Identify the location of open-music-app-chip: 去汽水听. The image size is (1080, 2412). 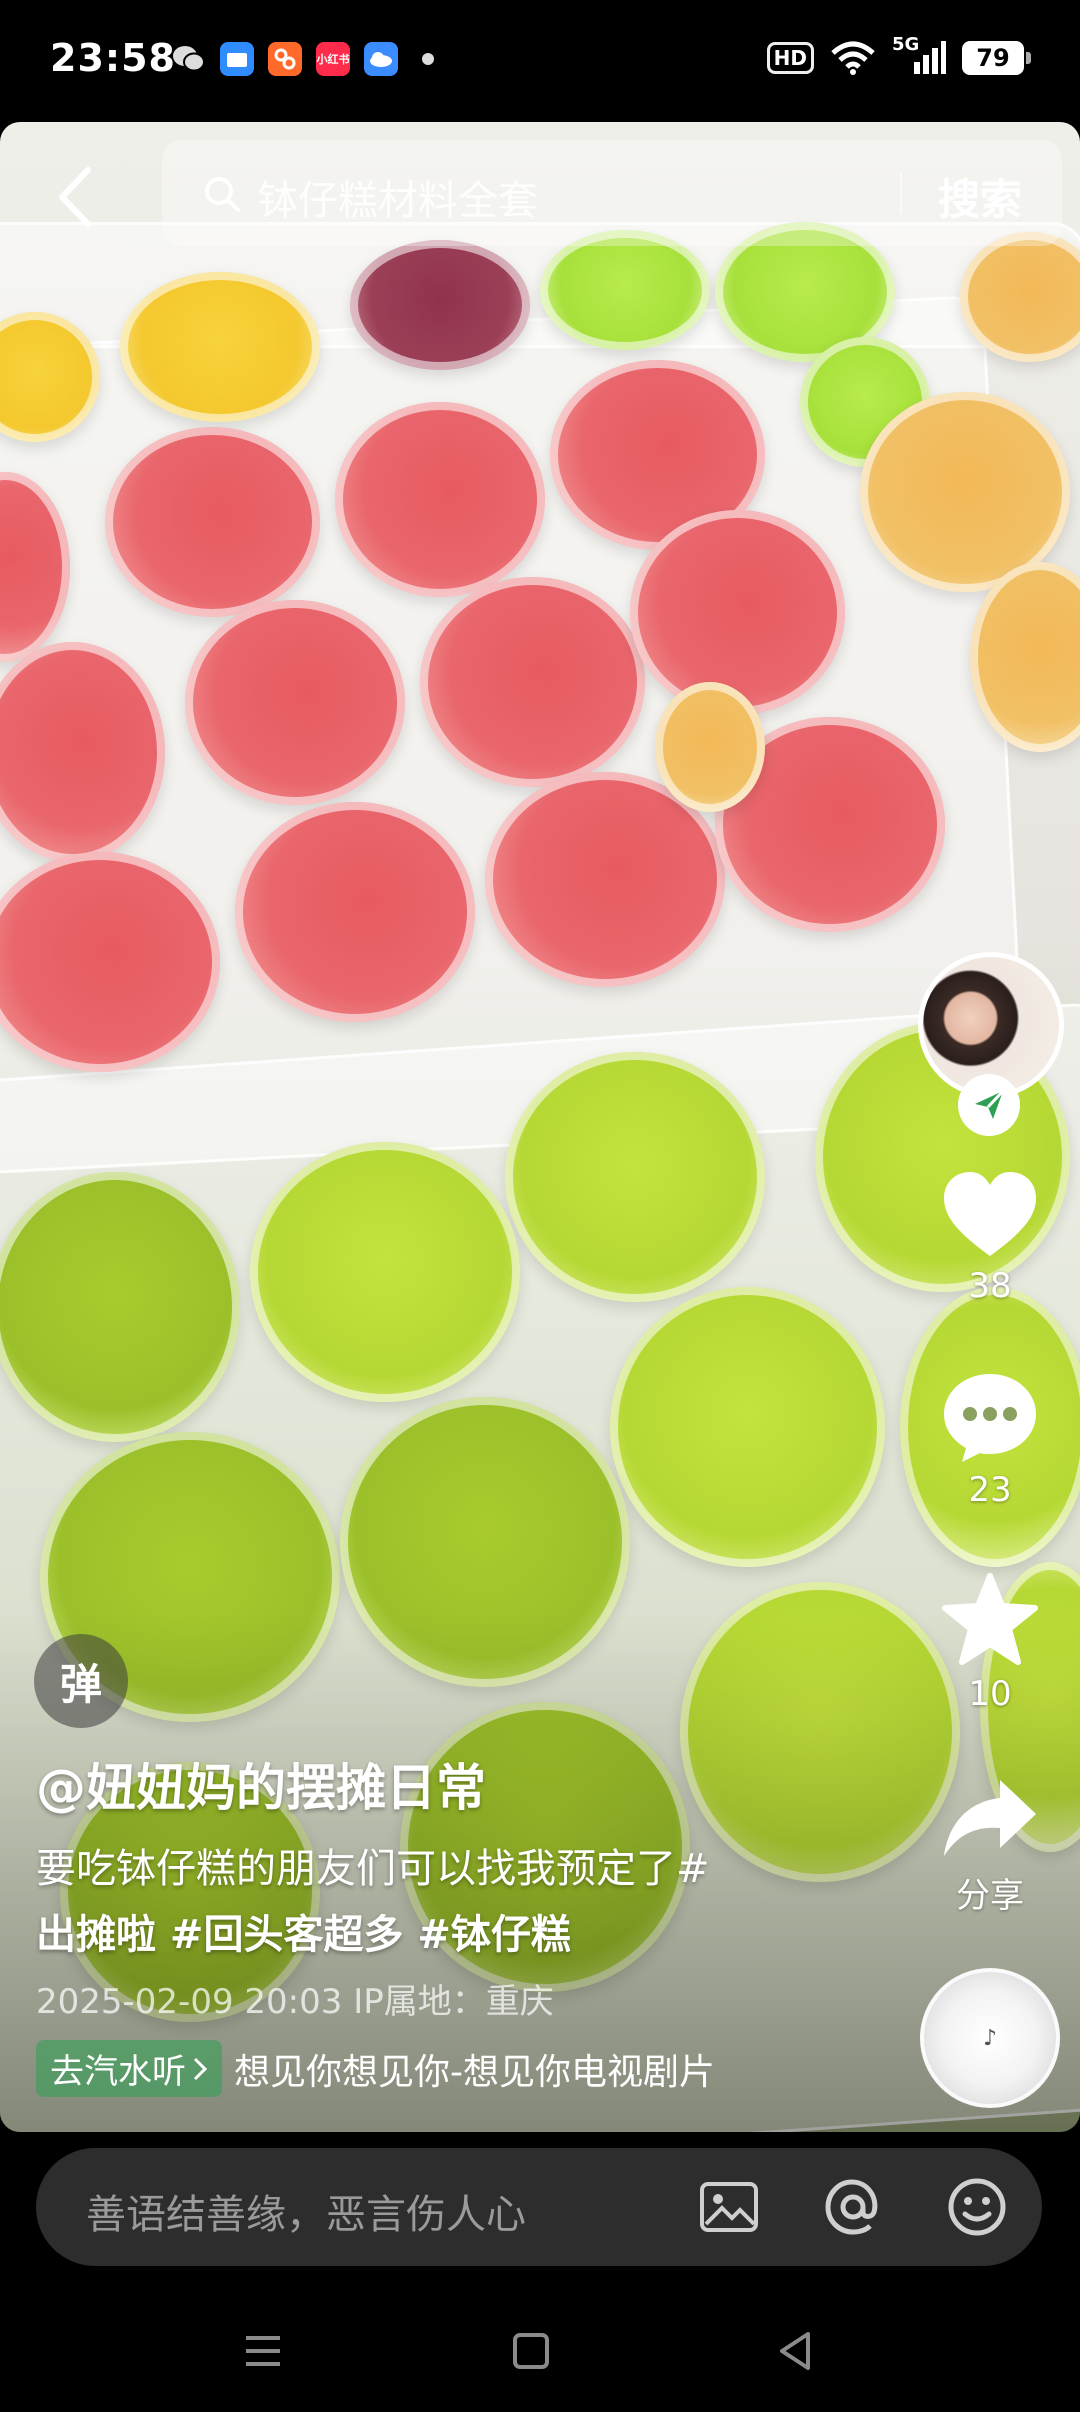
(129, 2068).